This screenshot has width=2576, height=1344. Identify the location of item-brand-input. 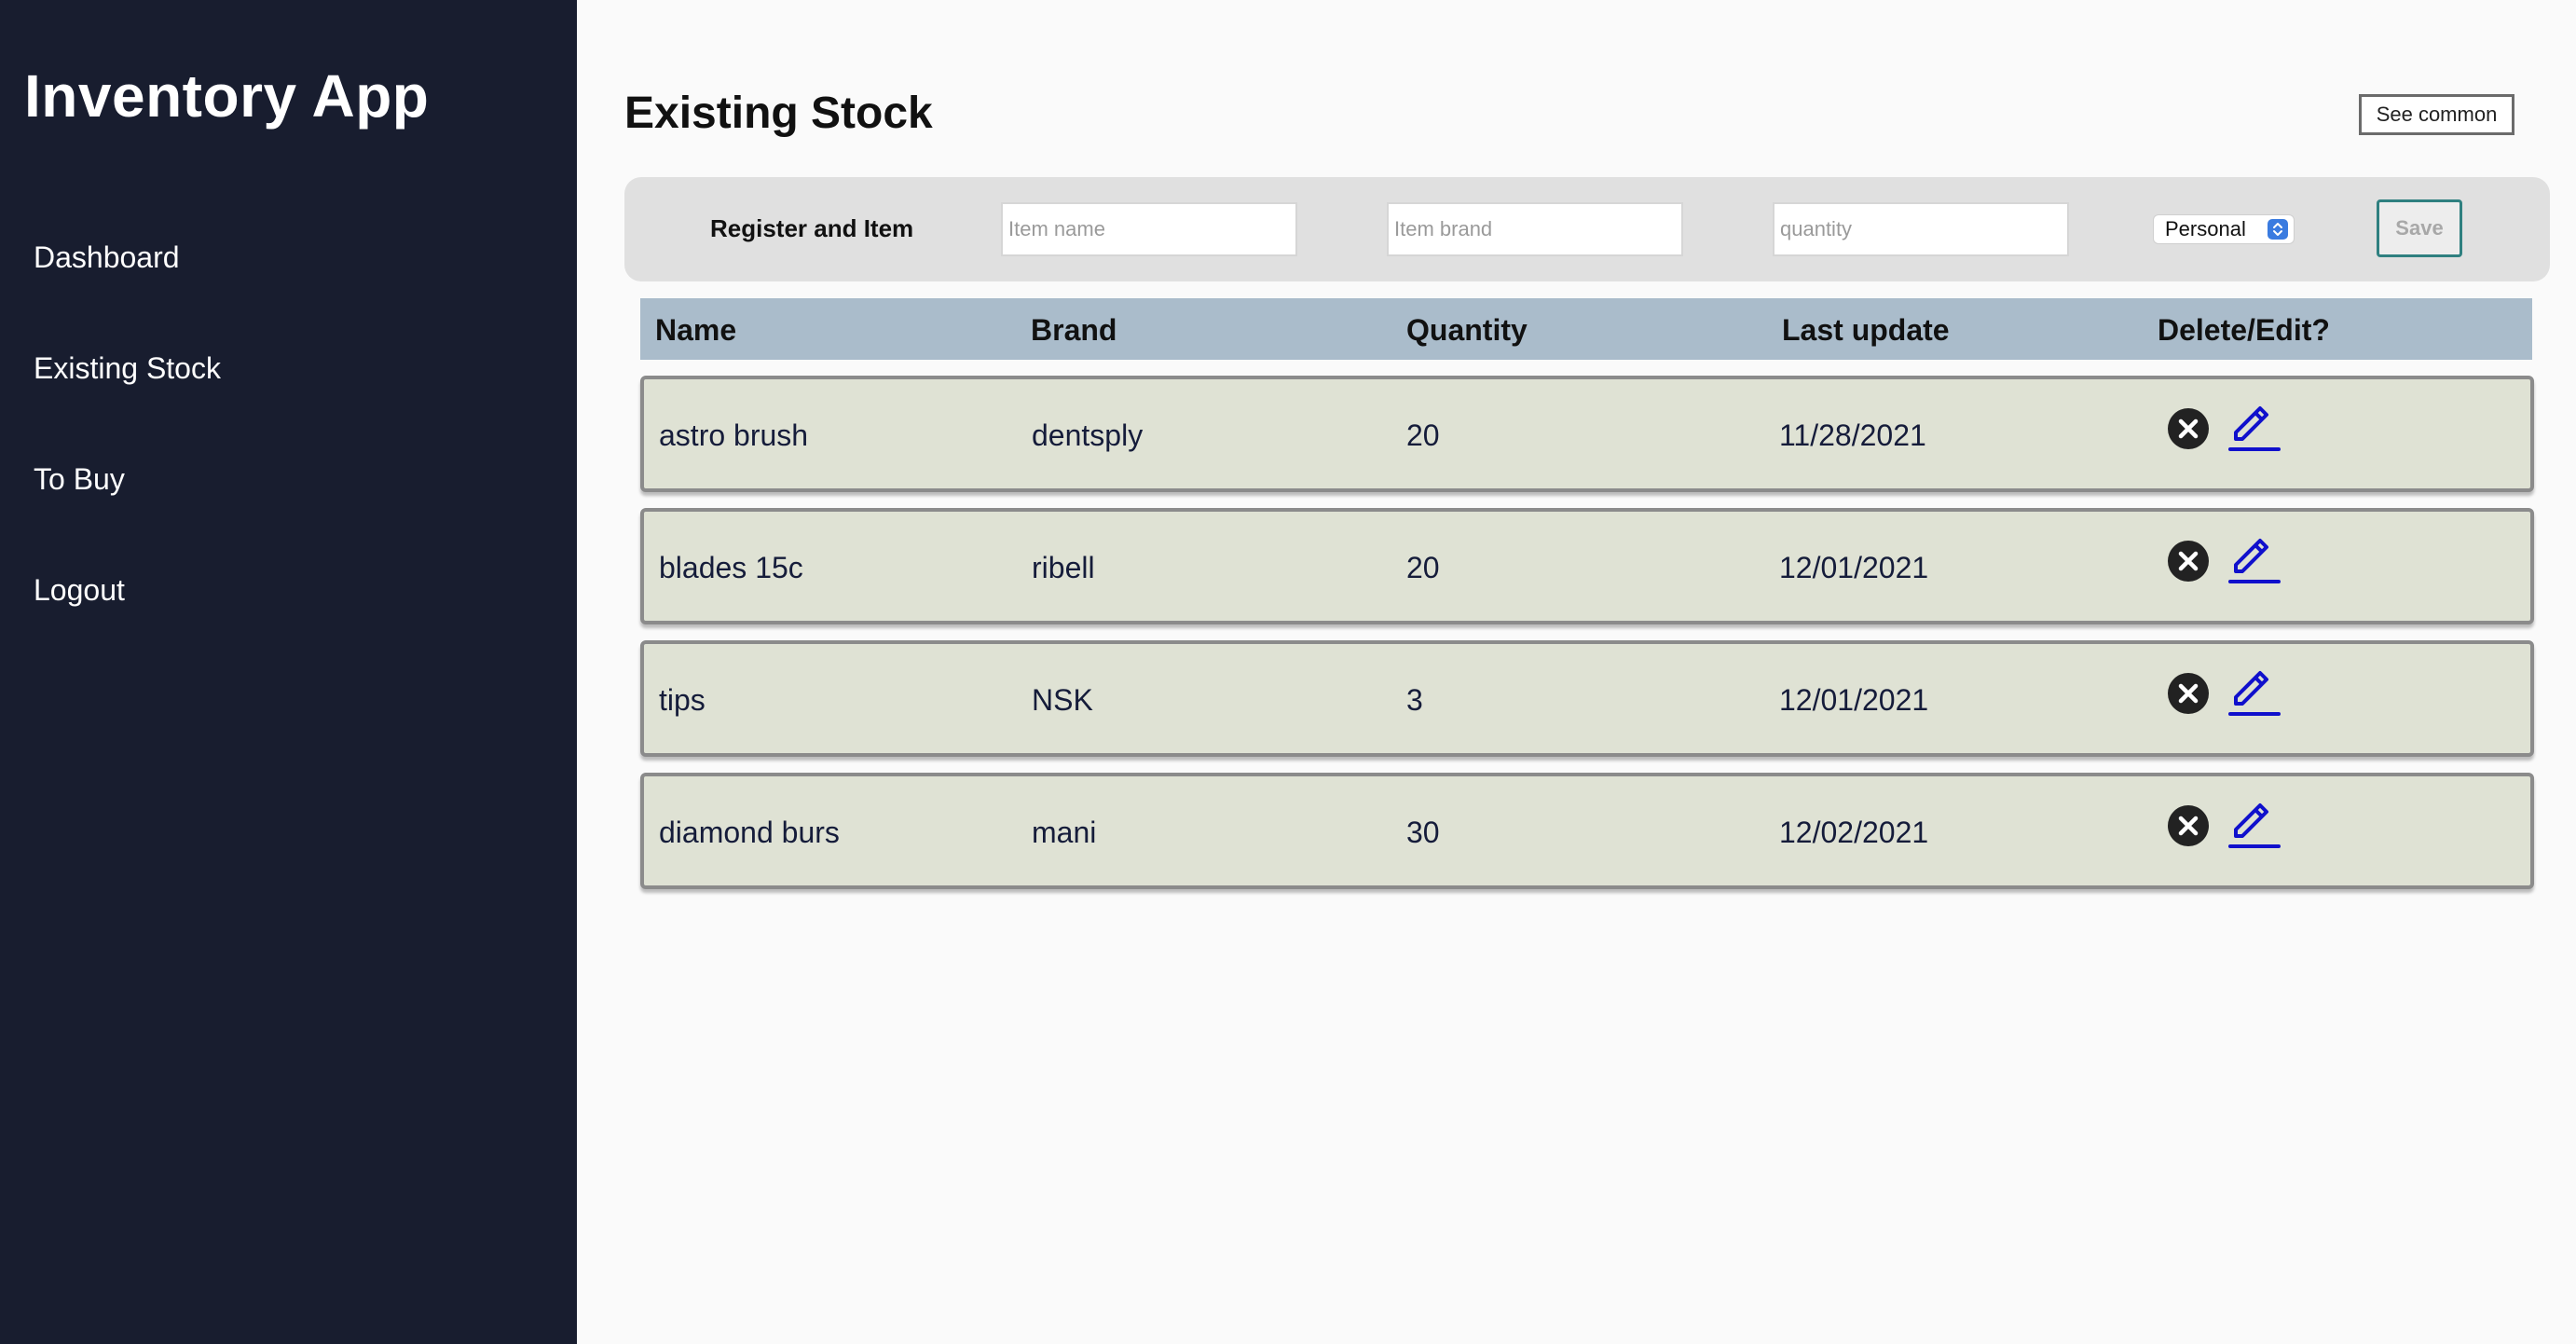
(1535, 229).